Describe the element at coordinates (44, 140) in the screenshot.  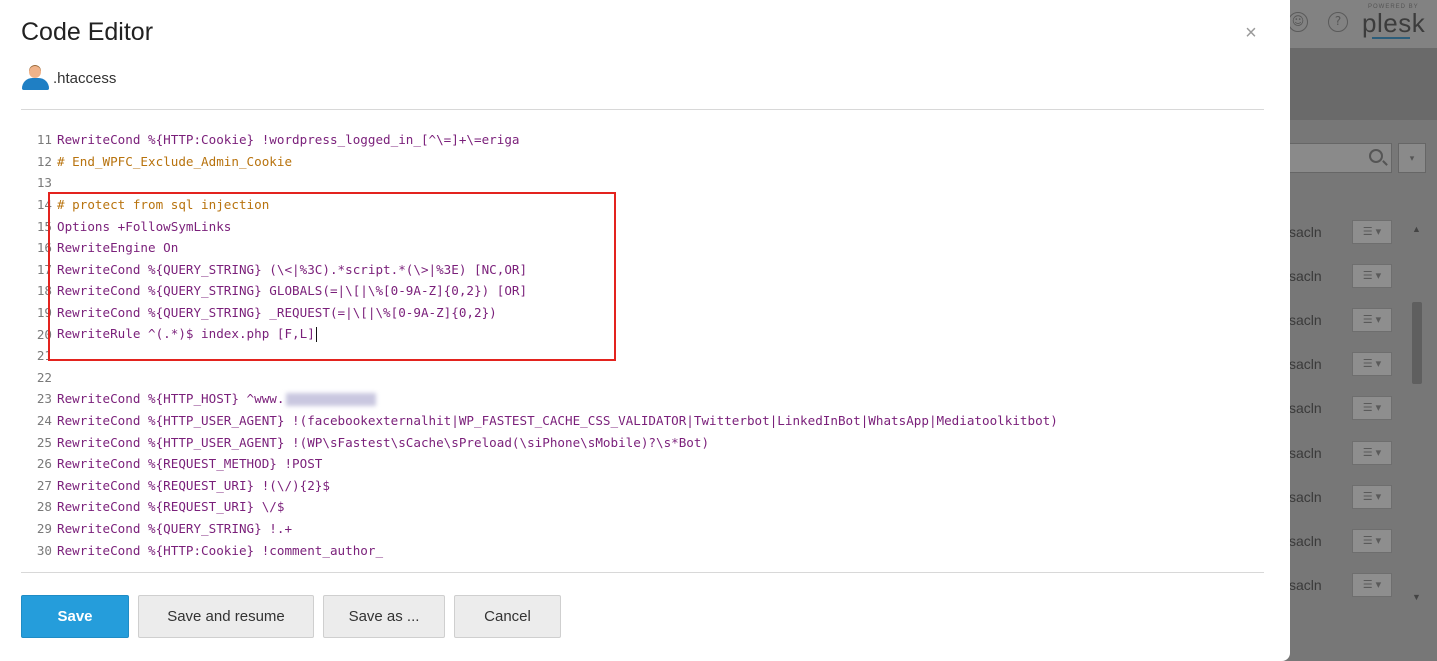
I see `line-number: 11` at that location.